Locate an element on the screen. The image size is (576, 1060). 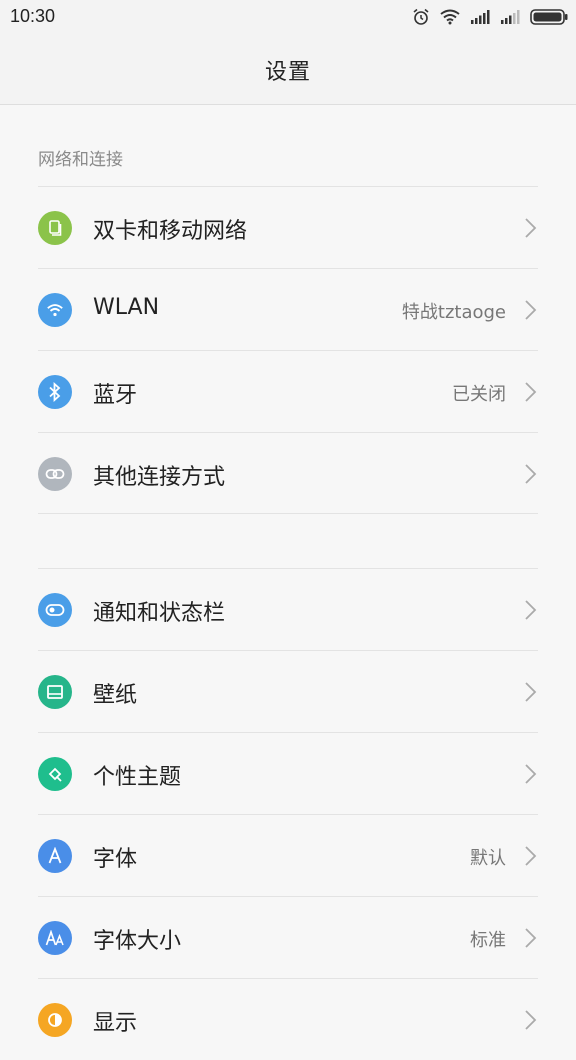
signal-icon-sim1 is located at coordinates (480, 17).